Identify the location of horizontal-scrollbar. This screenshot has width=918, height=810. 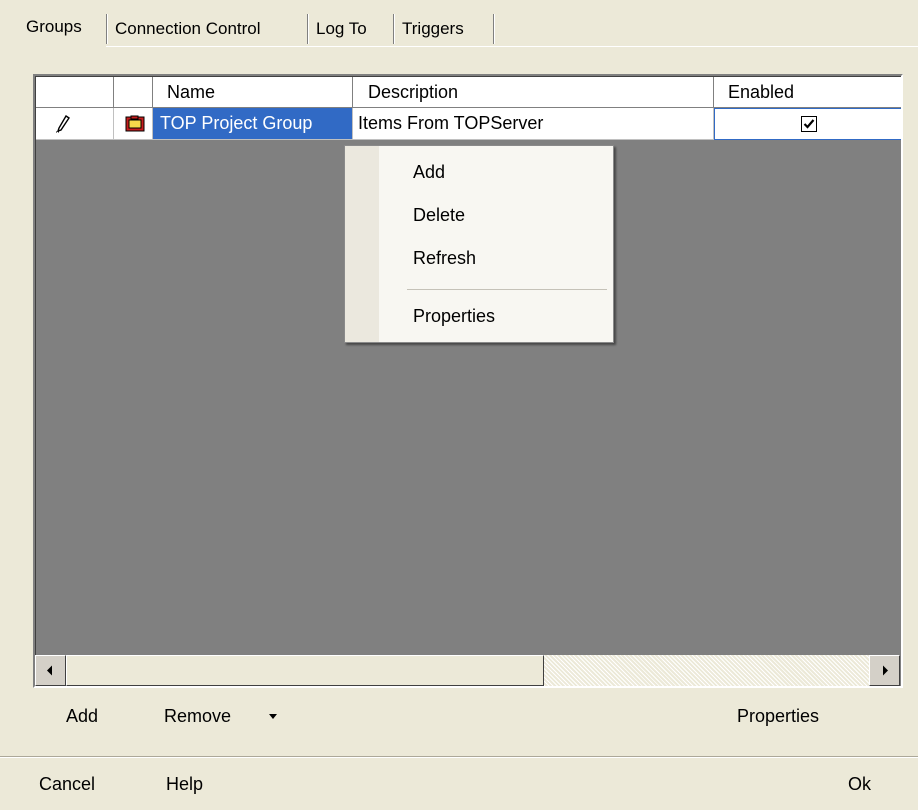
(467, 670).